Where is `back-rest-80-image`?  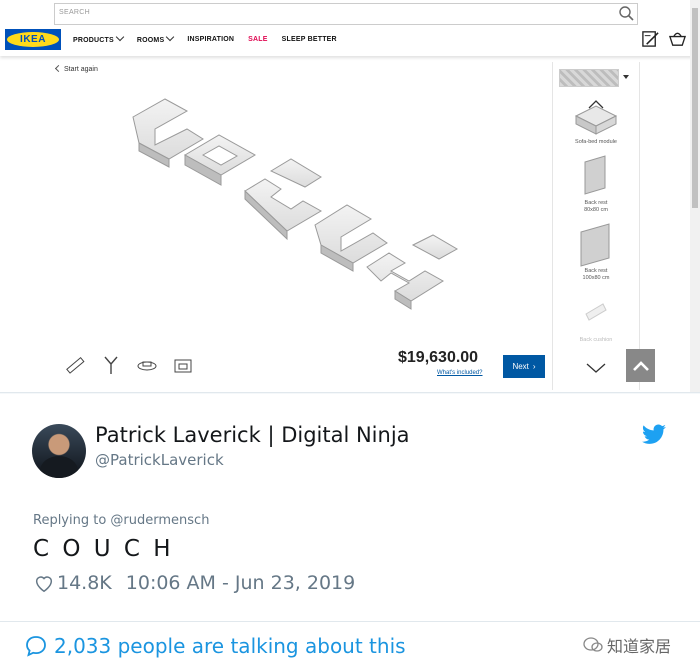
back-rest-80-image is located at coordinates (596, 176).